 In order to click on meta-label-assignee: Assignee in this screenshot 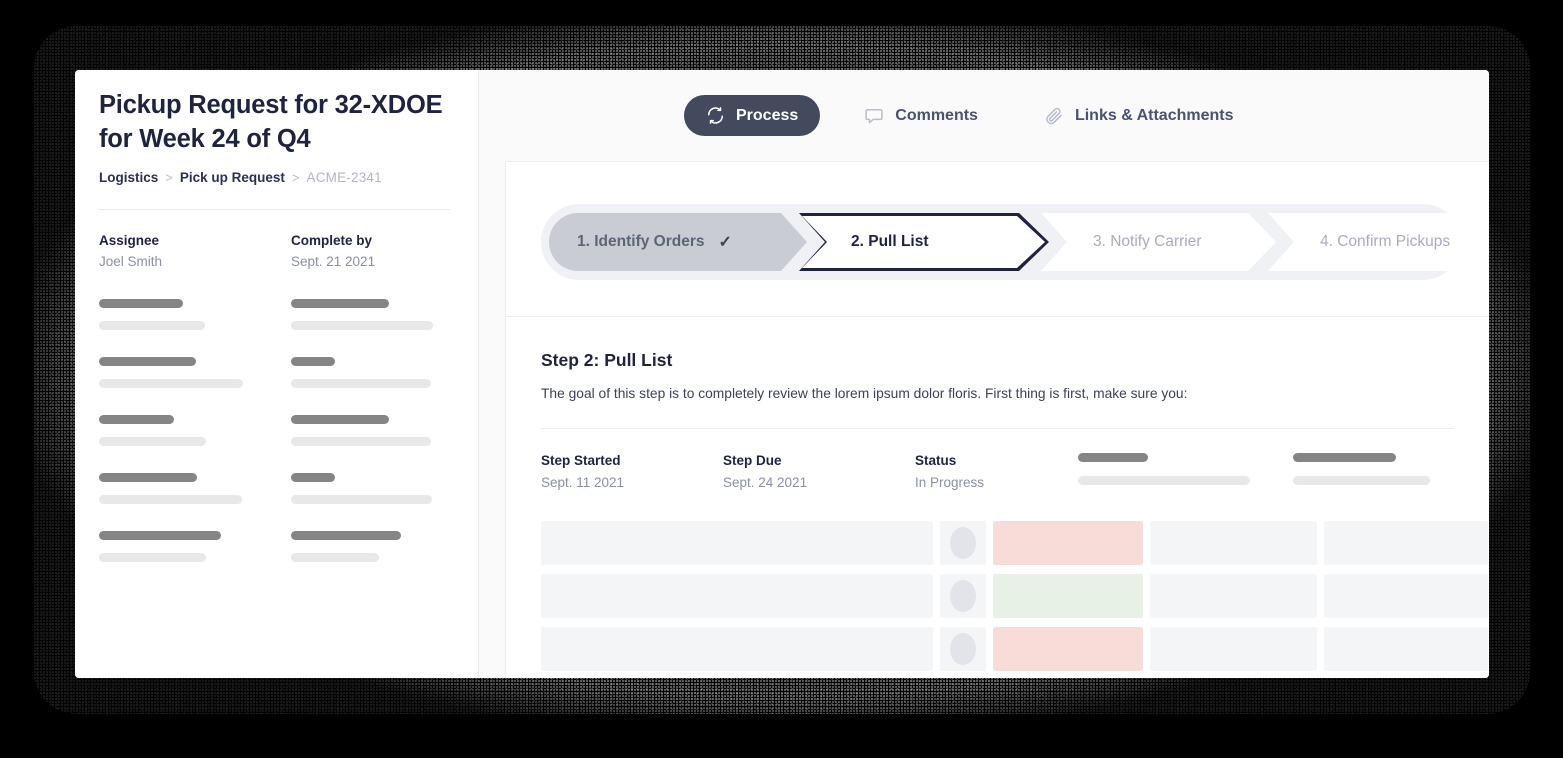, I will do `click(129, 240)`.